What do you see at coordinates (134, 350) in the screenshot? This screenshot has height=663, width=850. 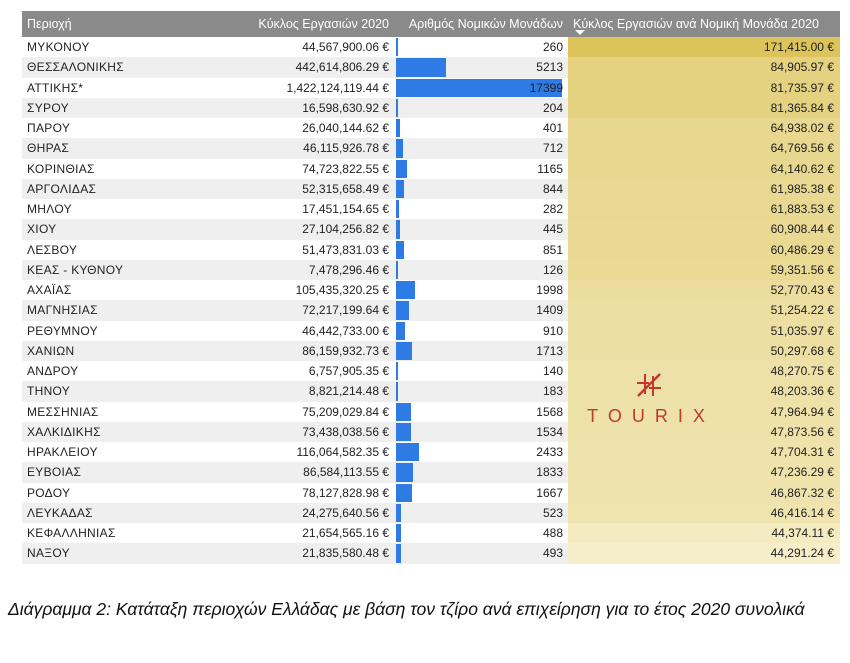 I see `cell-region: ΧΑΝΙΩΝ` at bounding box center [134, 350].